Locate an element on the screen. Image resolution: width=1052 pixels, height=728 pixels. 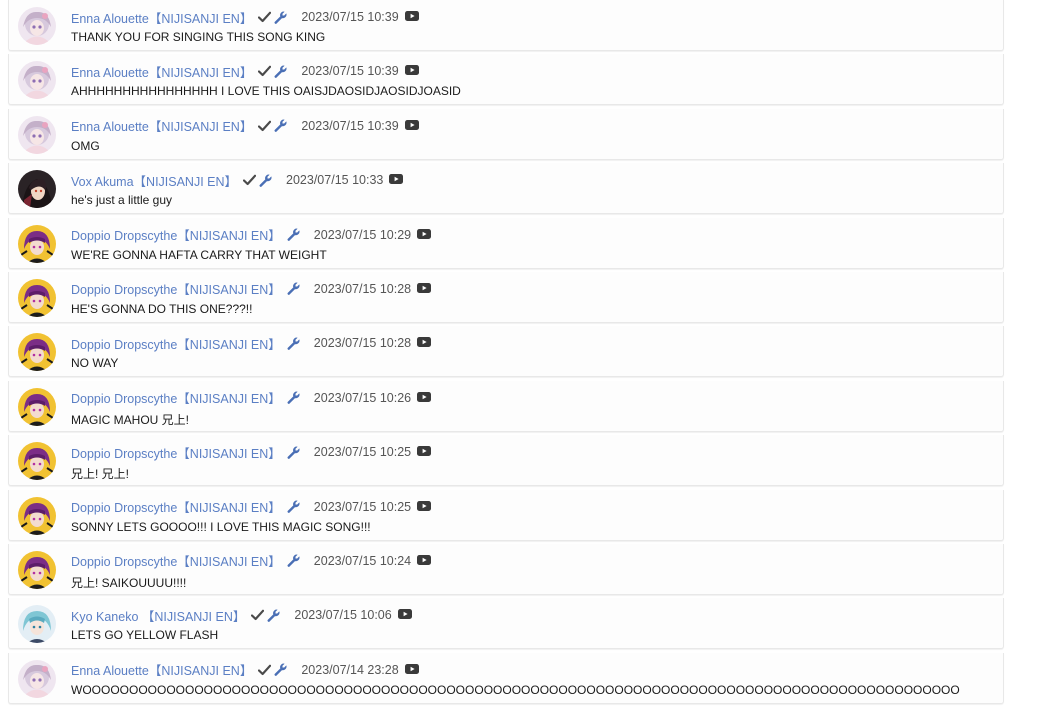
message-text: LETS GO YELLOW FLASH is located at coordinates (145, 635).